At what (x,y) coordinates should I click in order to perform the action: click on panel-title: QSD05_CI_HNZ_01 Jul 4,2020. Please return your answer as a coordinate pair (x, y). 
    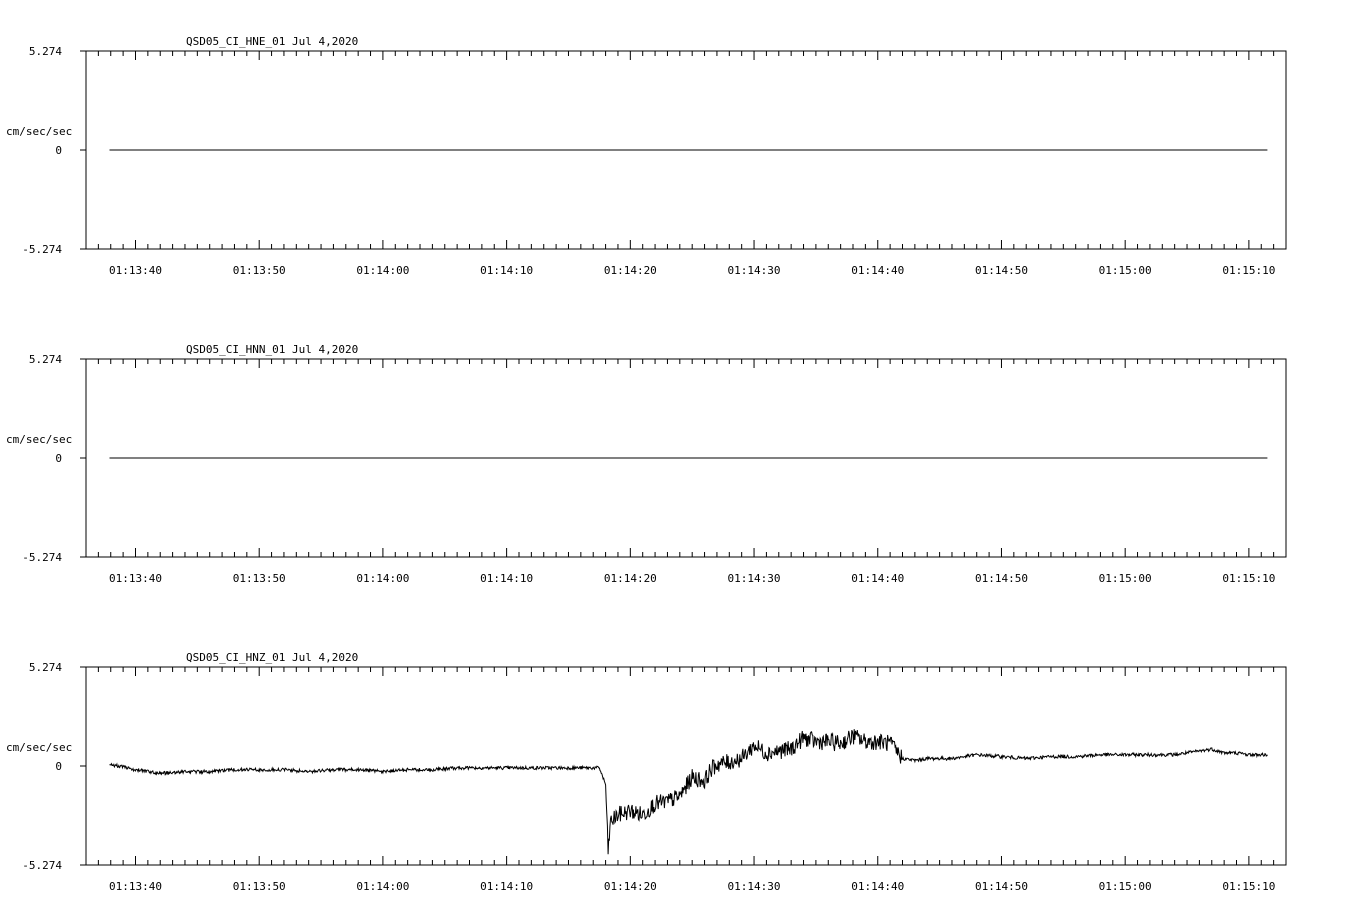
    Looking at the image, I should click on (272, 657).